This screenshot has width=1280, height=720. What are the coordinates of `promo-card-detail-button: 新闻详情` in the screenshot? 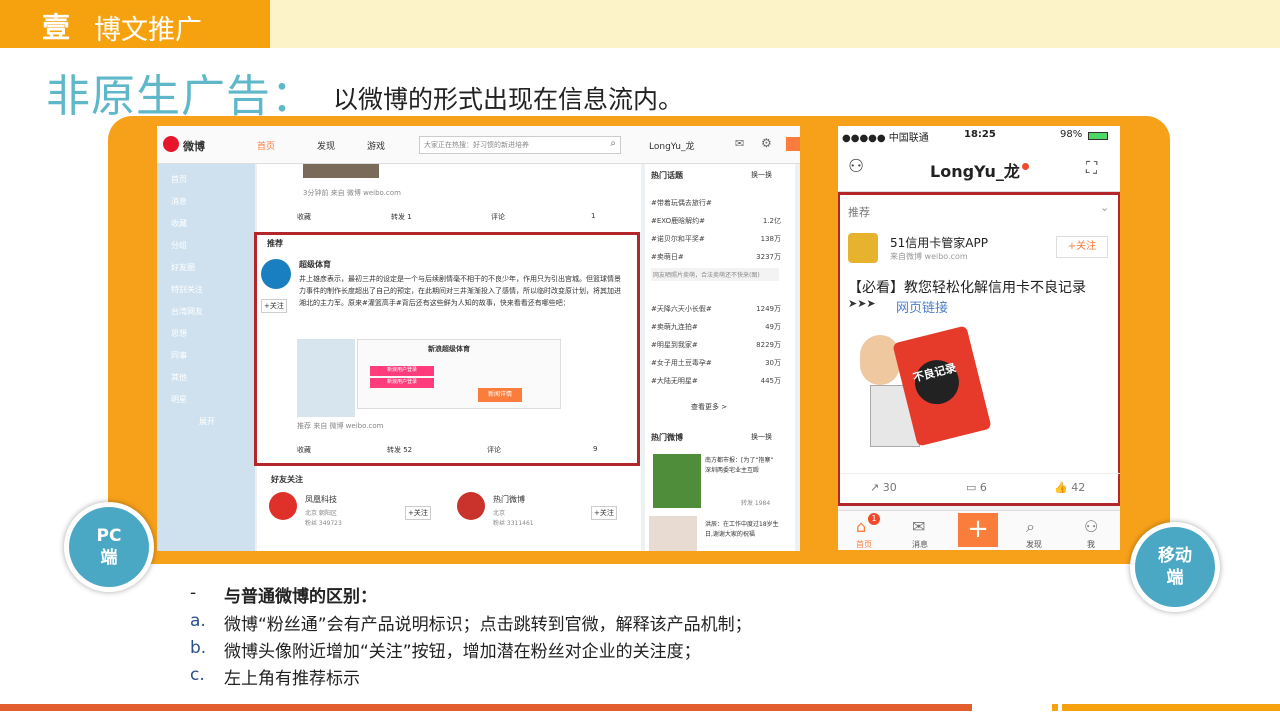 It's located at (500, 395).